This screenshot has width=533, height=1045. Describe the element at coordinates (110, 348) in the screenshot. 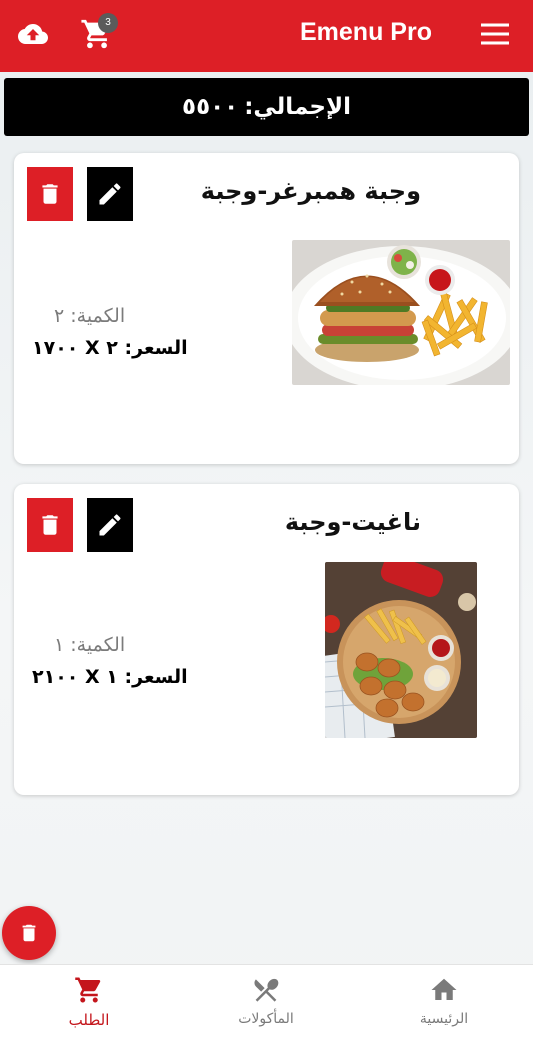

I see `item-price: السعر: ٢ X ١٧٠٠` at that location.